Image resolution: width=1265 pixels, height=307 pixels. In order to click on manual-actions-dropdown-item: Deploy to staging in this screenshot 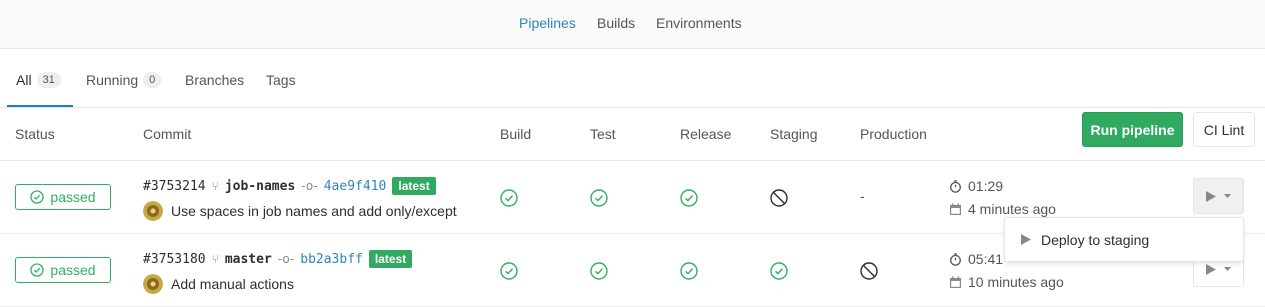, I will do `click(1124, 239)`.